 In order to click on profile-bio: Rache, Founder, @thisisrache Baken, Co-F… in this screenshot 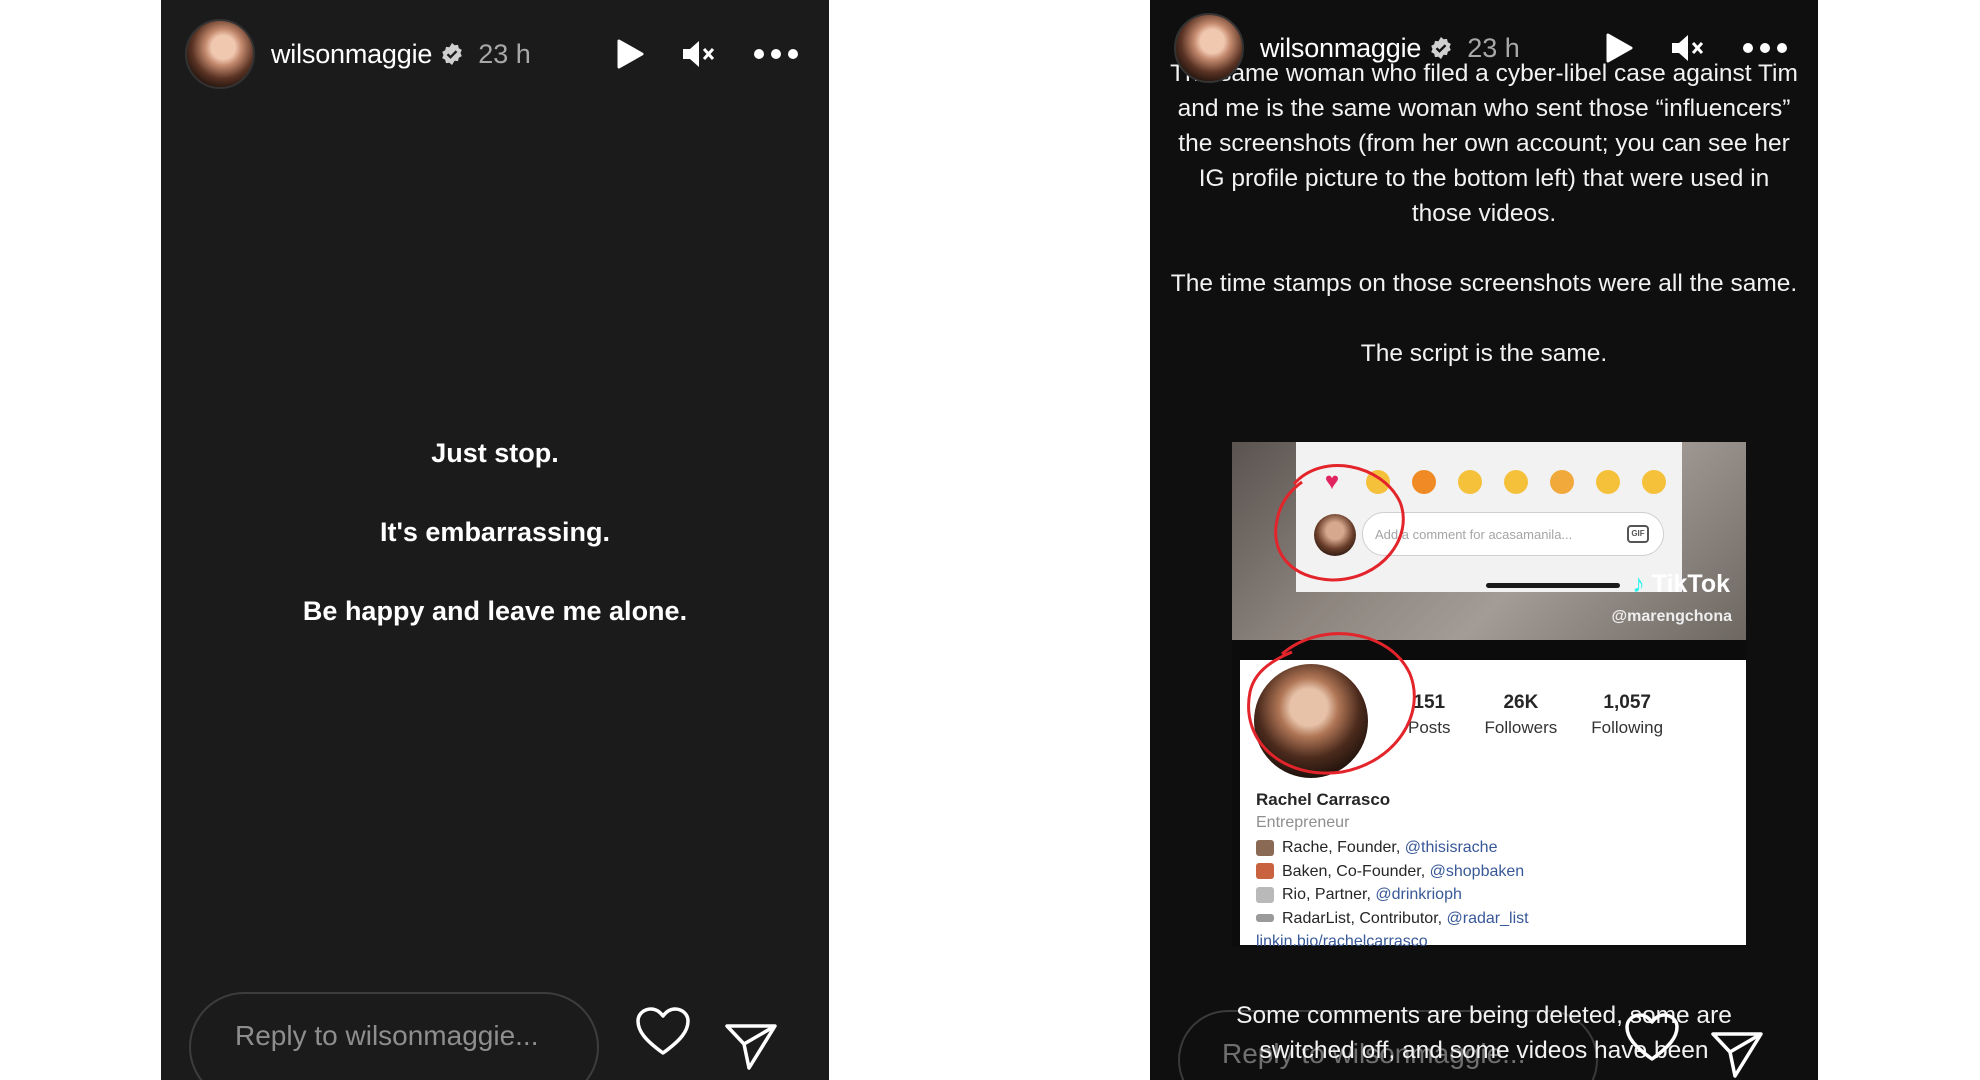, I will do `click(1392, 895)`.